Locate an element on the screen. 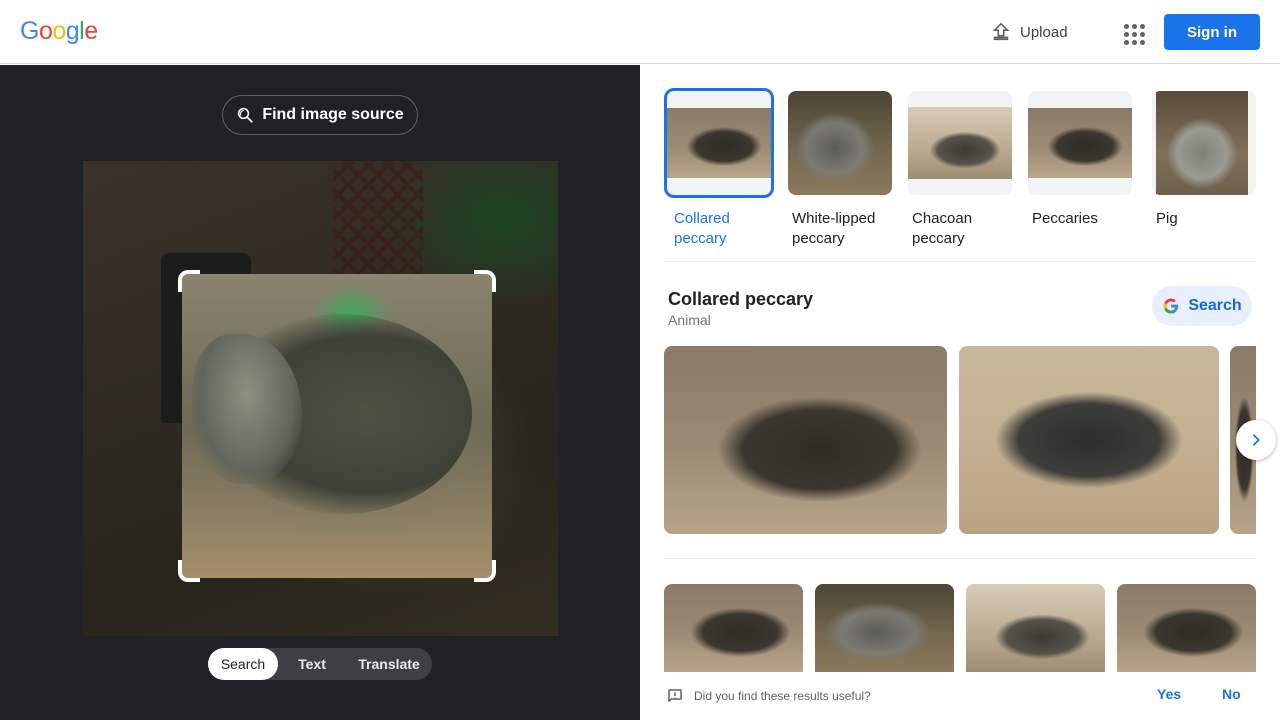  logo-letter: e is located at coordinates (91, 31).